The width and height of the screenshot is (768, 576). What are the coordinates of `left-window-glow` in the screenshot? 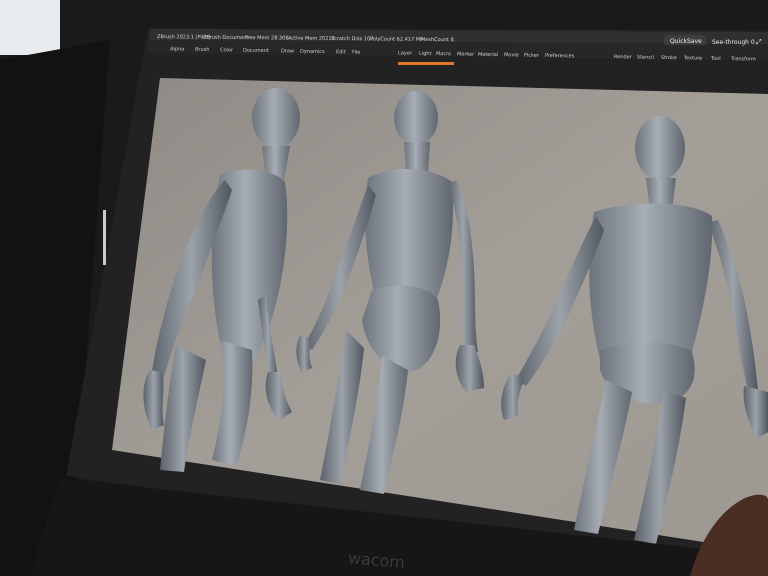 It's located at (30, 27).